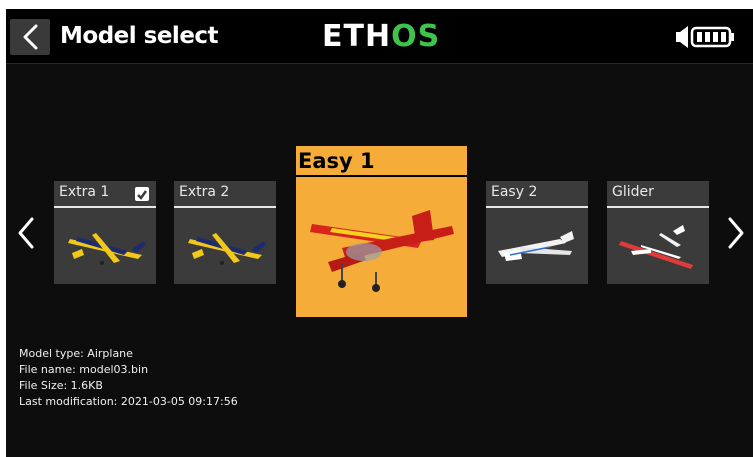 This screenshot has height=457, width=753. I want to click on chevron-right-icon, so click(736, 233).